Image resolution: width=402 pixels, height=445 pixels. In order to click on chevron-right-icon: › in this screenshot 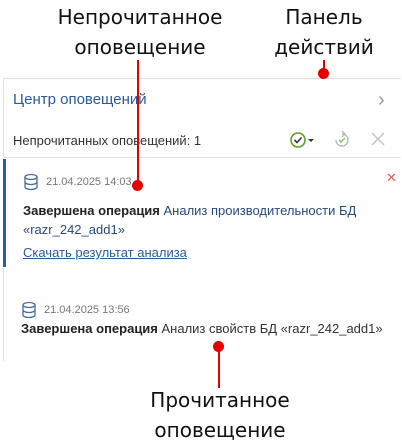, I will do `click(381, 100)`.